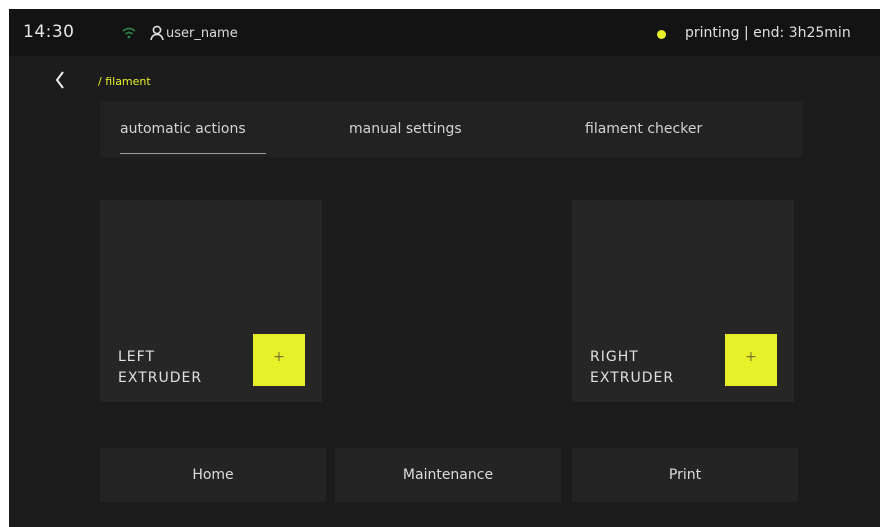 The width and height of the screenshot is (880, 527). I want to click on left-extruder-add-button: +, so click(279, 360).